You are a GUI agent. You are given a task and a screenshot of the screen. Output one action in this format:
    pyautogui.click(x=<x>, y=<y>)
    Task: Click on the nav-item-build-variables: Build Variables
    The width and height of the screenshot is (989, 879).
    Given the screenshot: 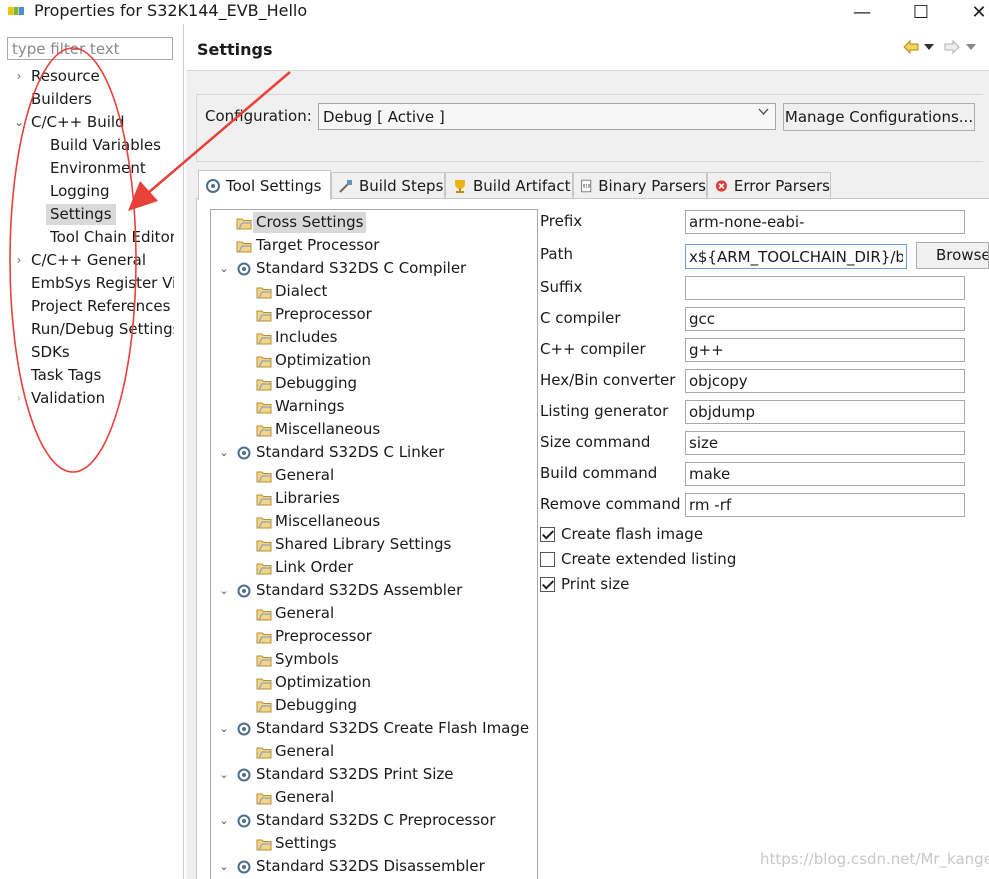 What is the action you would take?
    pyautogui.click(x=105, y=145)
    